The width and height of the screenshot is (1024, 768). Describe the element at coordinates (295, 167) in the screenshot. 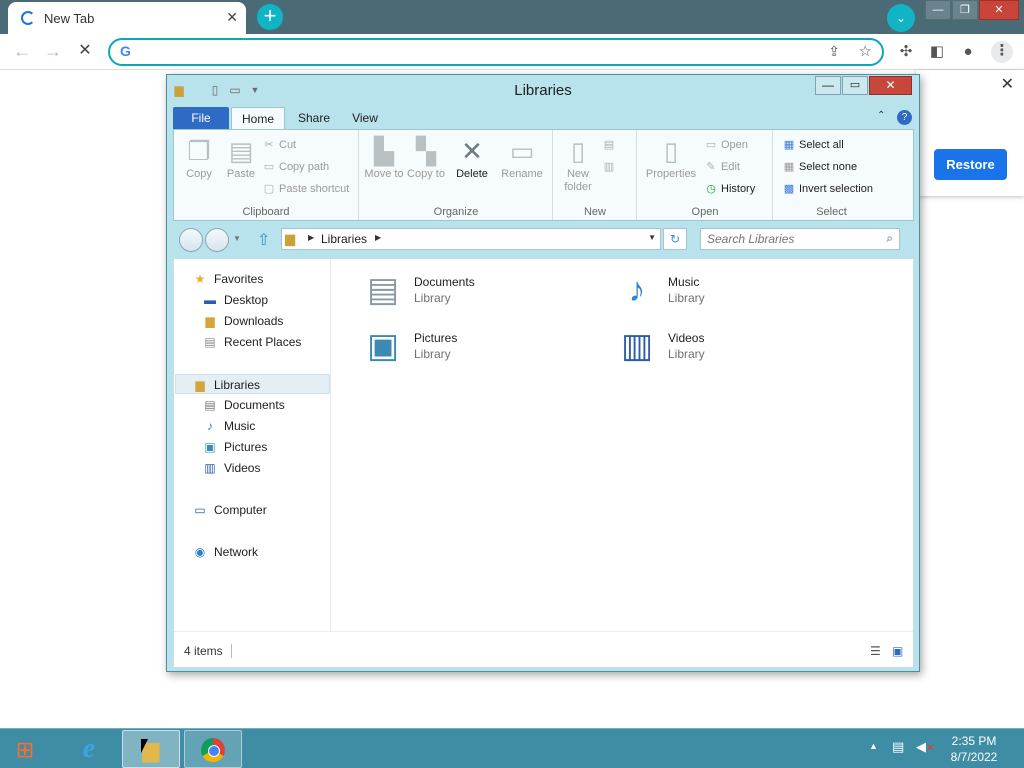

I see `copy-path-button: ▭ Copy path` at that location.